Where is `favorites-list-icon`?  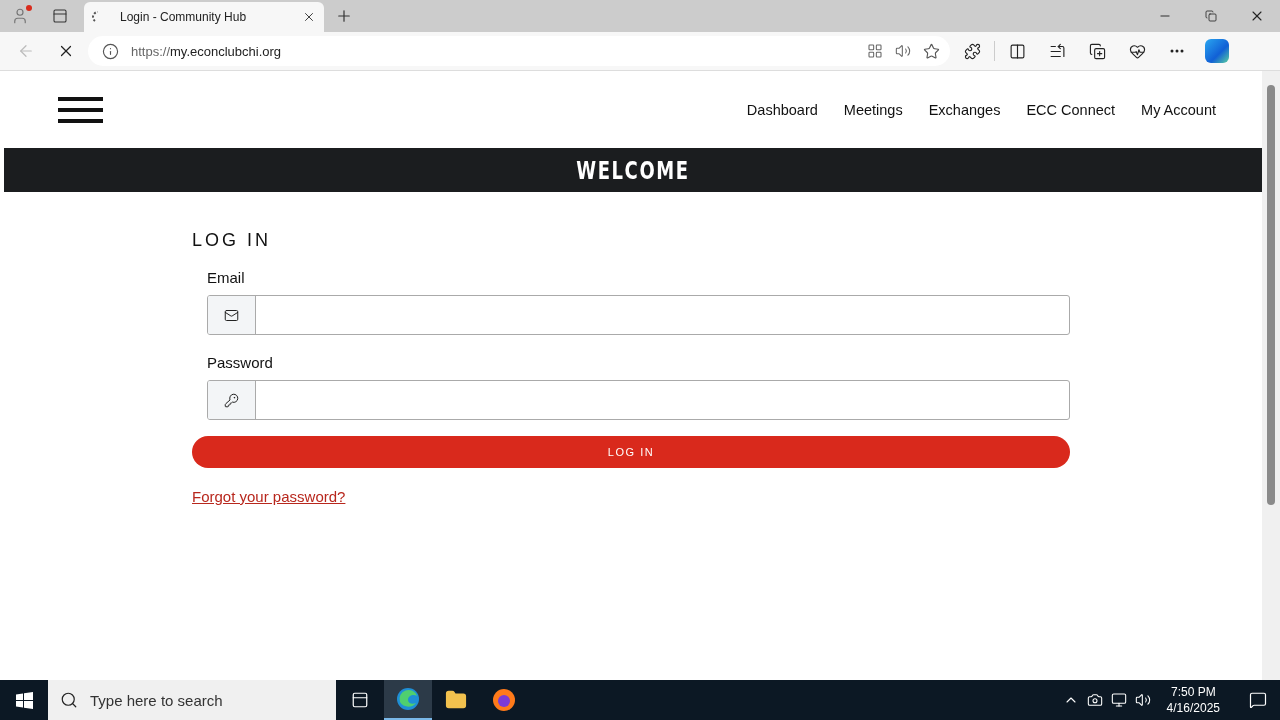 favorites-list-icon is located at coordinates (1057, 51).